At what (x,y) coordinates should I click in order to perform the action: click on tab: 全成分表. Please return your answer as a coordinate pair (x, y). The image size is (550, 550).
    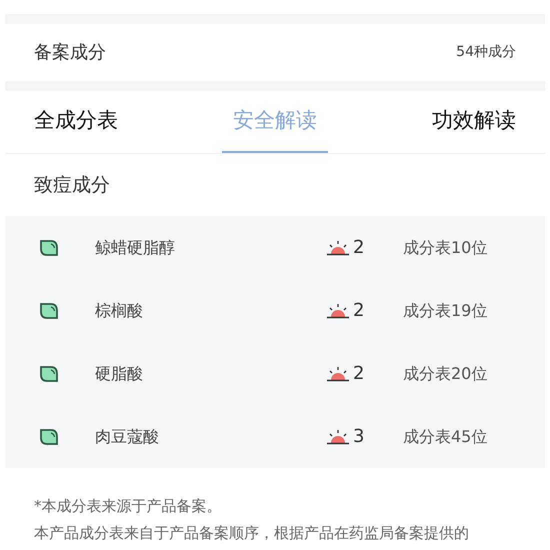
    Looking at the image, I should click on (76, 122).